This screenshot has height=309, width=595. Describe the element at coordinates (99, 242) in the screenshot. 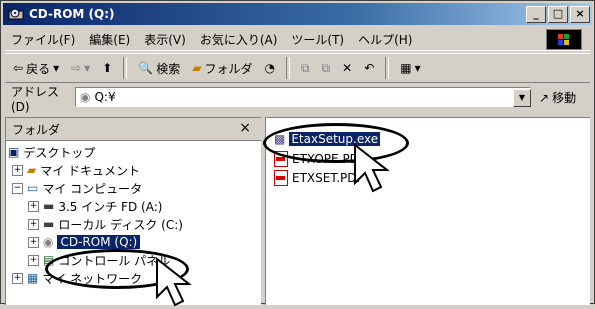

I see `tree-item-cdrom-label: CD-ROM (Q:)` at that location.